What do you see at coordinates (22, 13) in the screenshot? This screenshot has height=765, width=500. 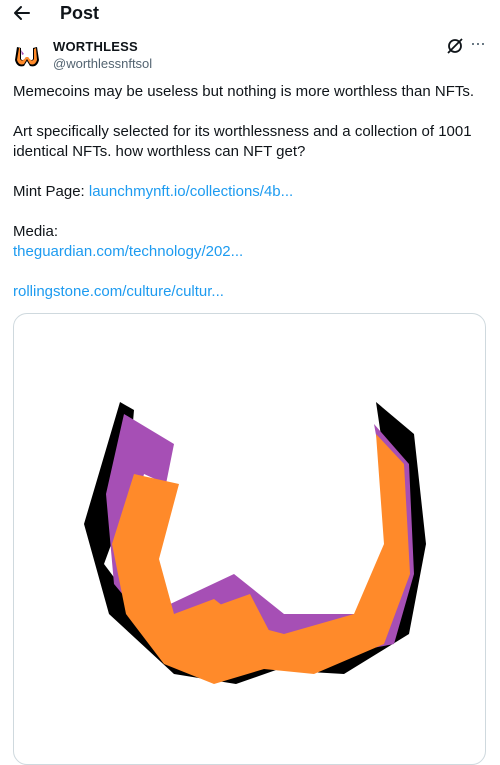 I see `back-arrow-icon` at bounding box center [22, 13].